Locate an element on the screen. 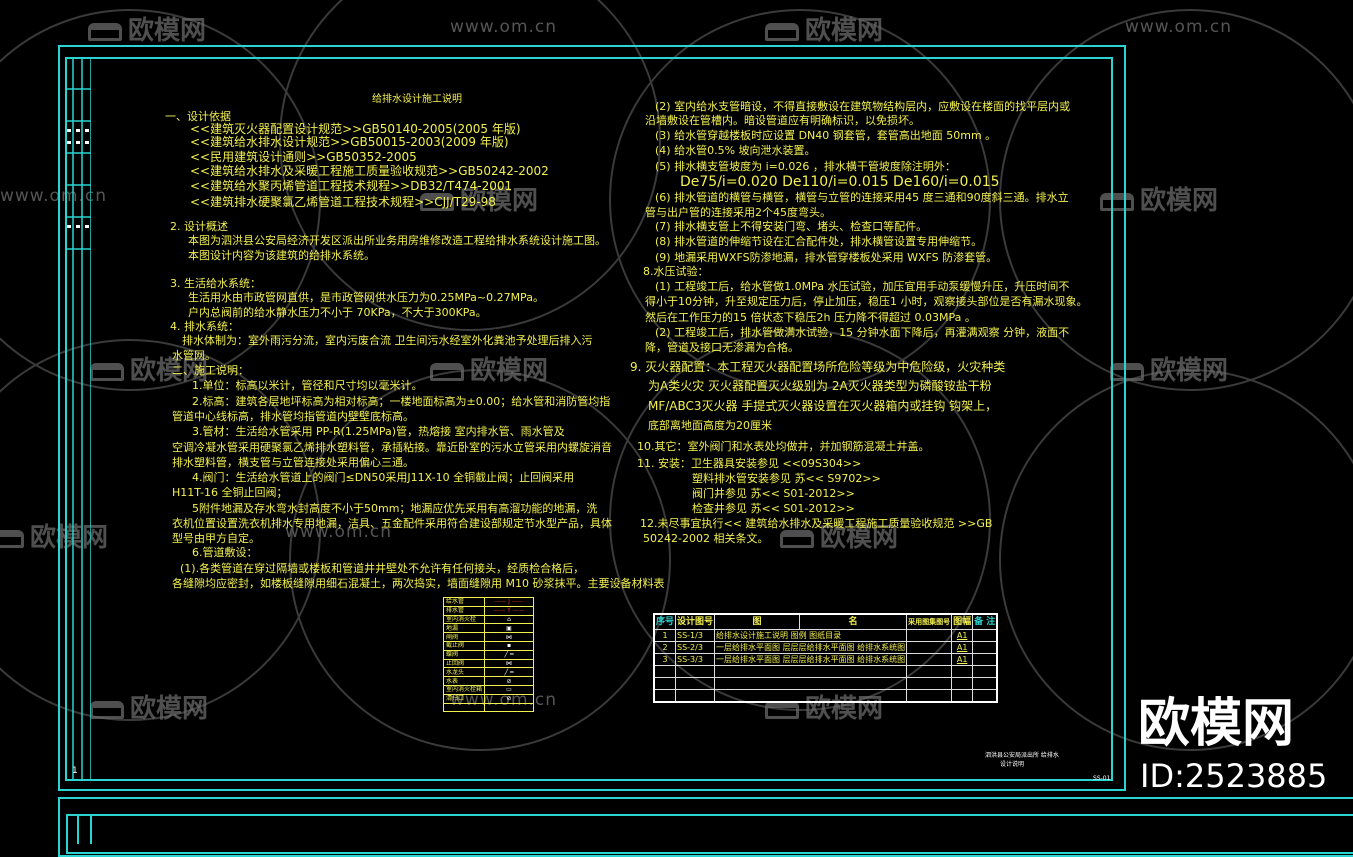 This screenshot has width=1353, height=857. legend-label: 水龙头 is located at coordinates (464, 672).